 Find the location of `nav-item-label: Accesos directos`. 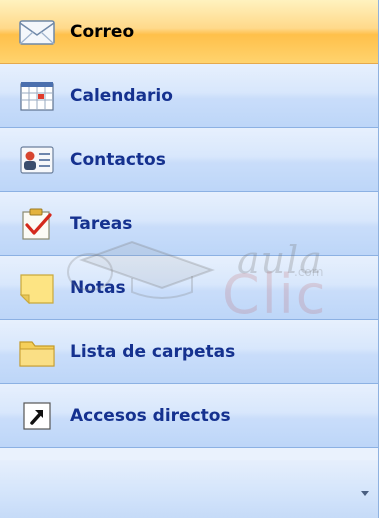

nav-item-label: Accesos directos is located at coordinates (150, 415).